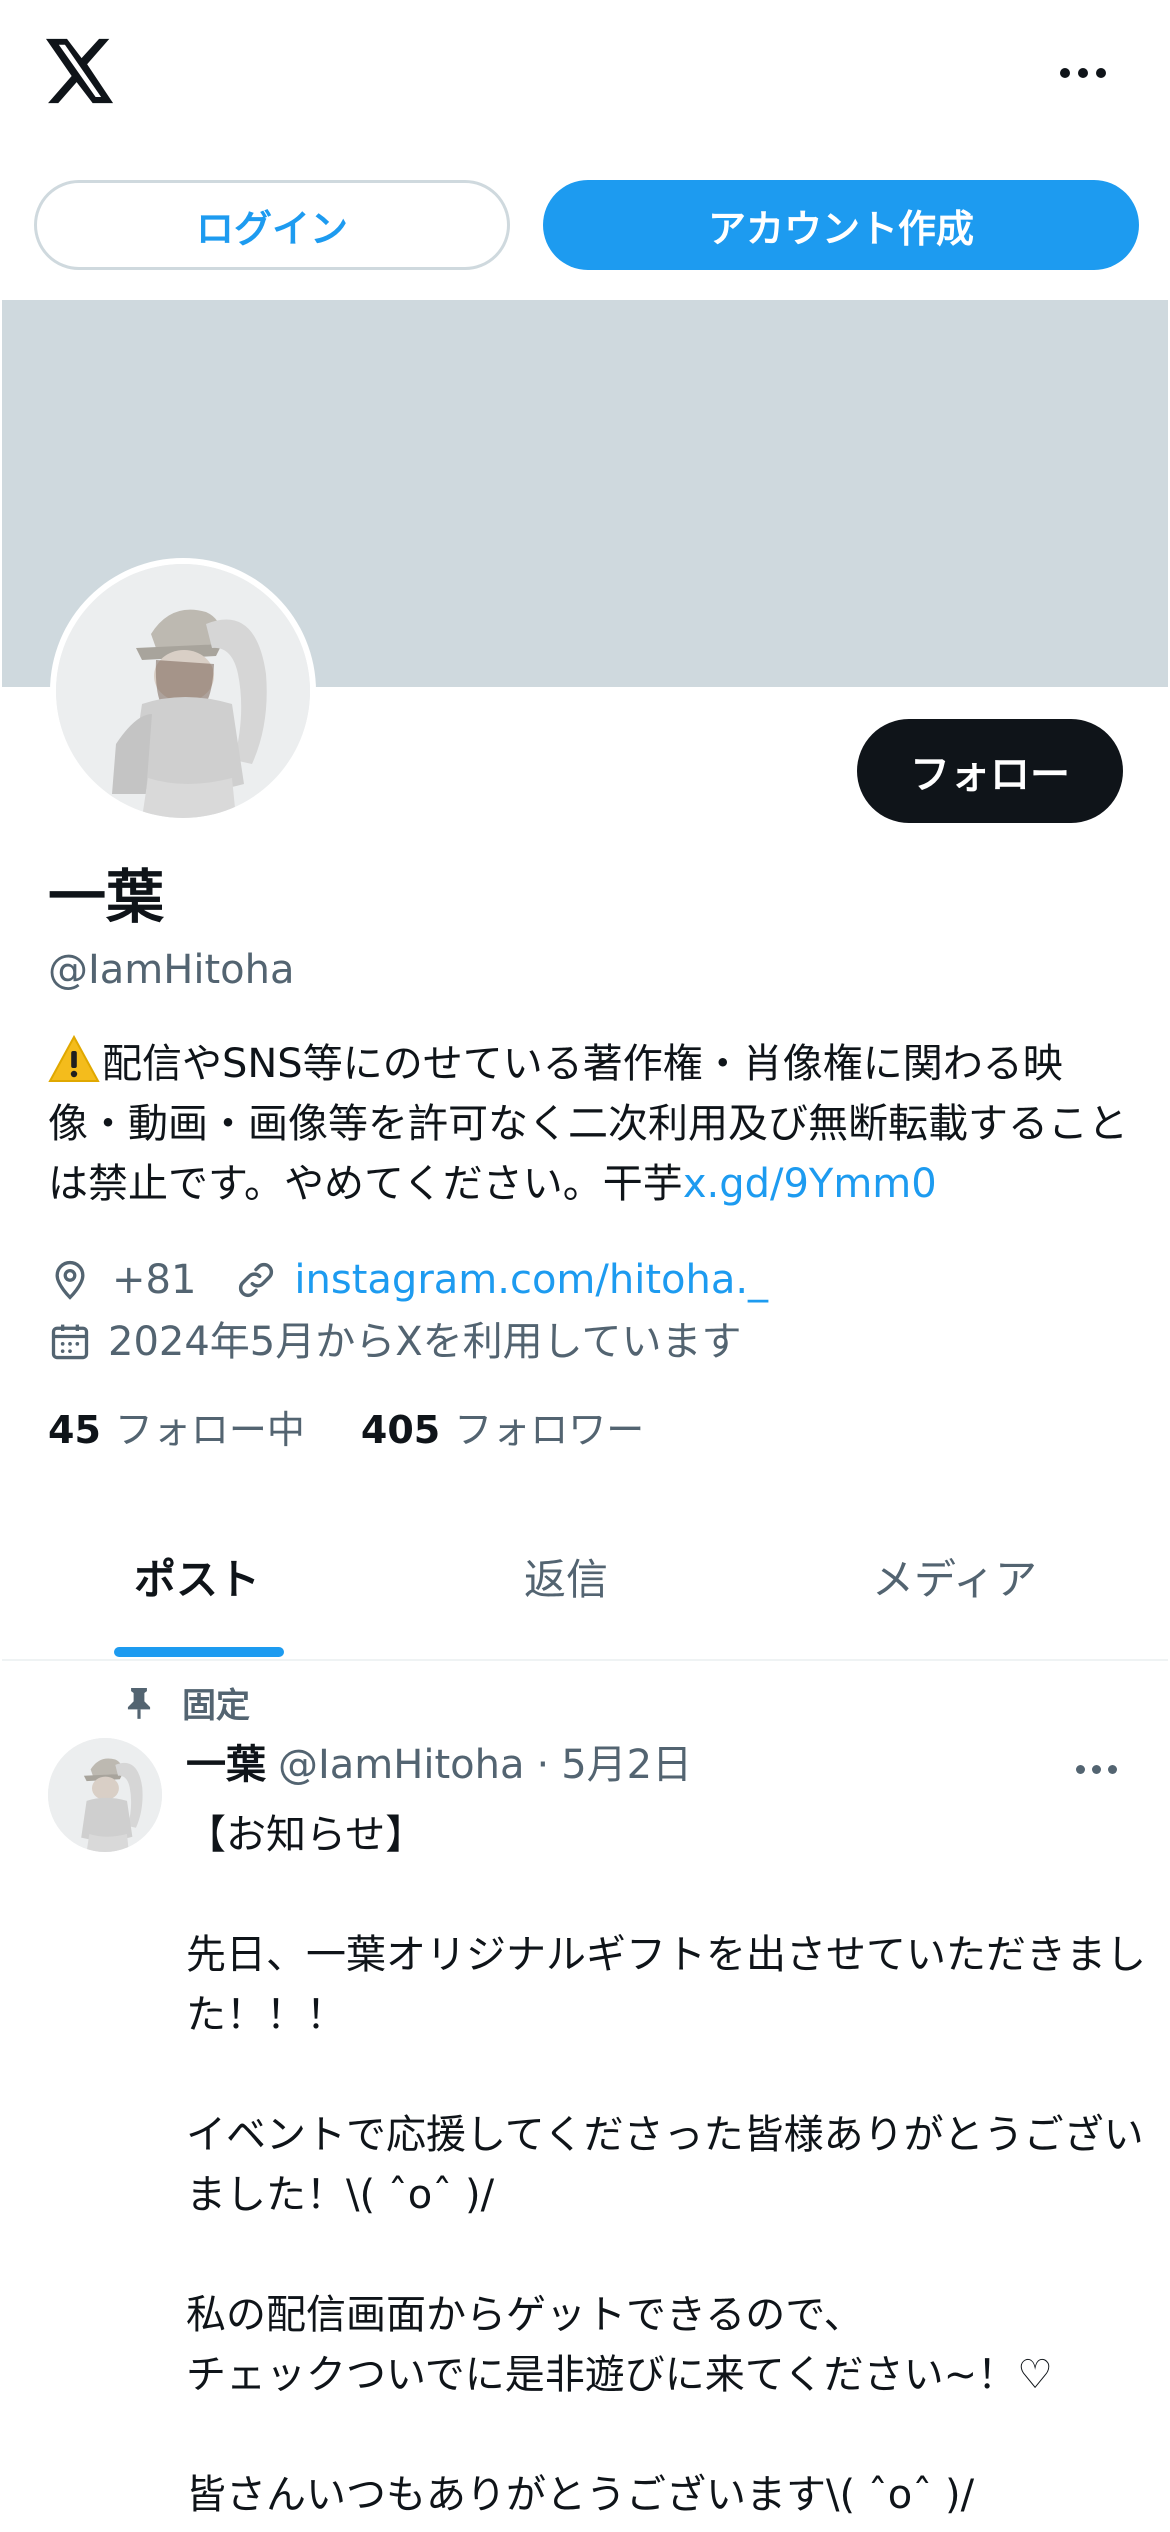 Image resolution: width=1170 pixels, height=2532 pixels. I want to click on pinned-indicator: 固定, so click(185, 1702).